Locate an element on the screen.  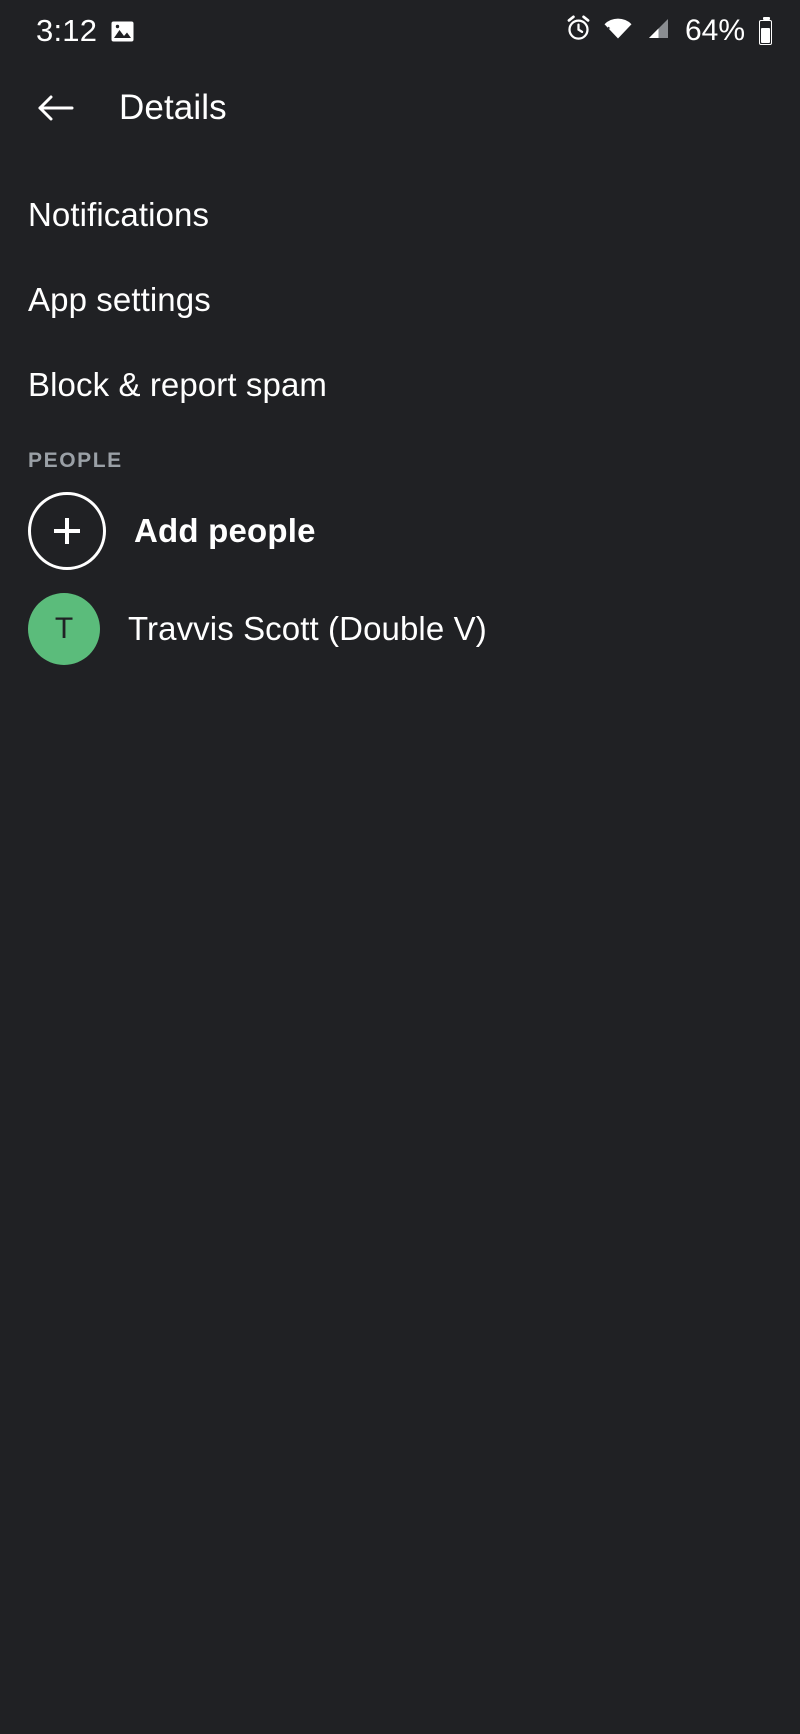
contact-name: Travvis Scott (Double V) is located at coordinates (307, 628).